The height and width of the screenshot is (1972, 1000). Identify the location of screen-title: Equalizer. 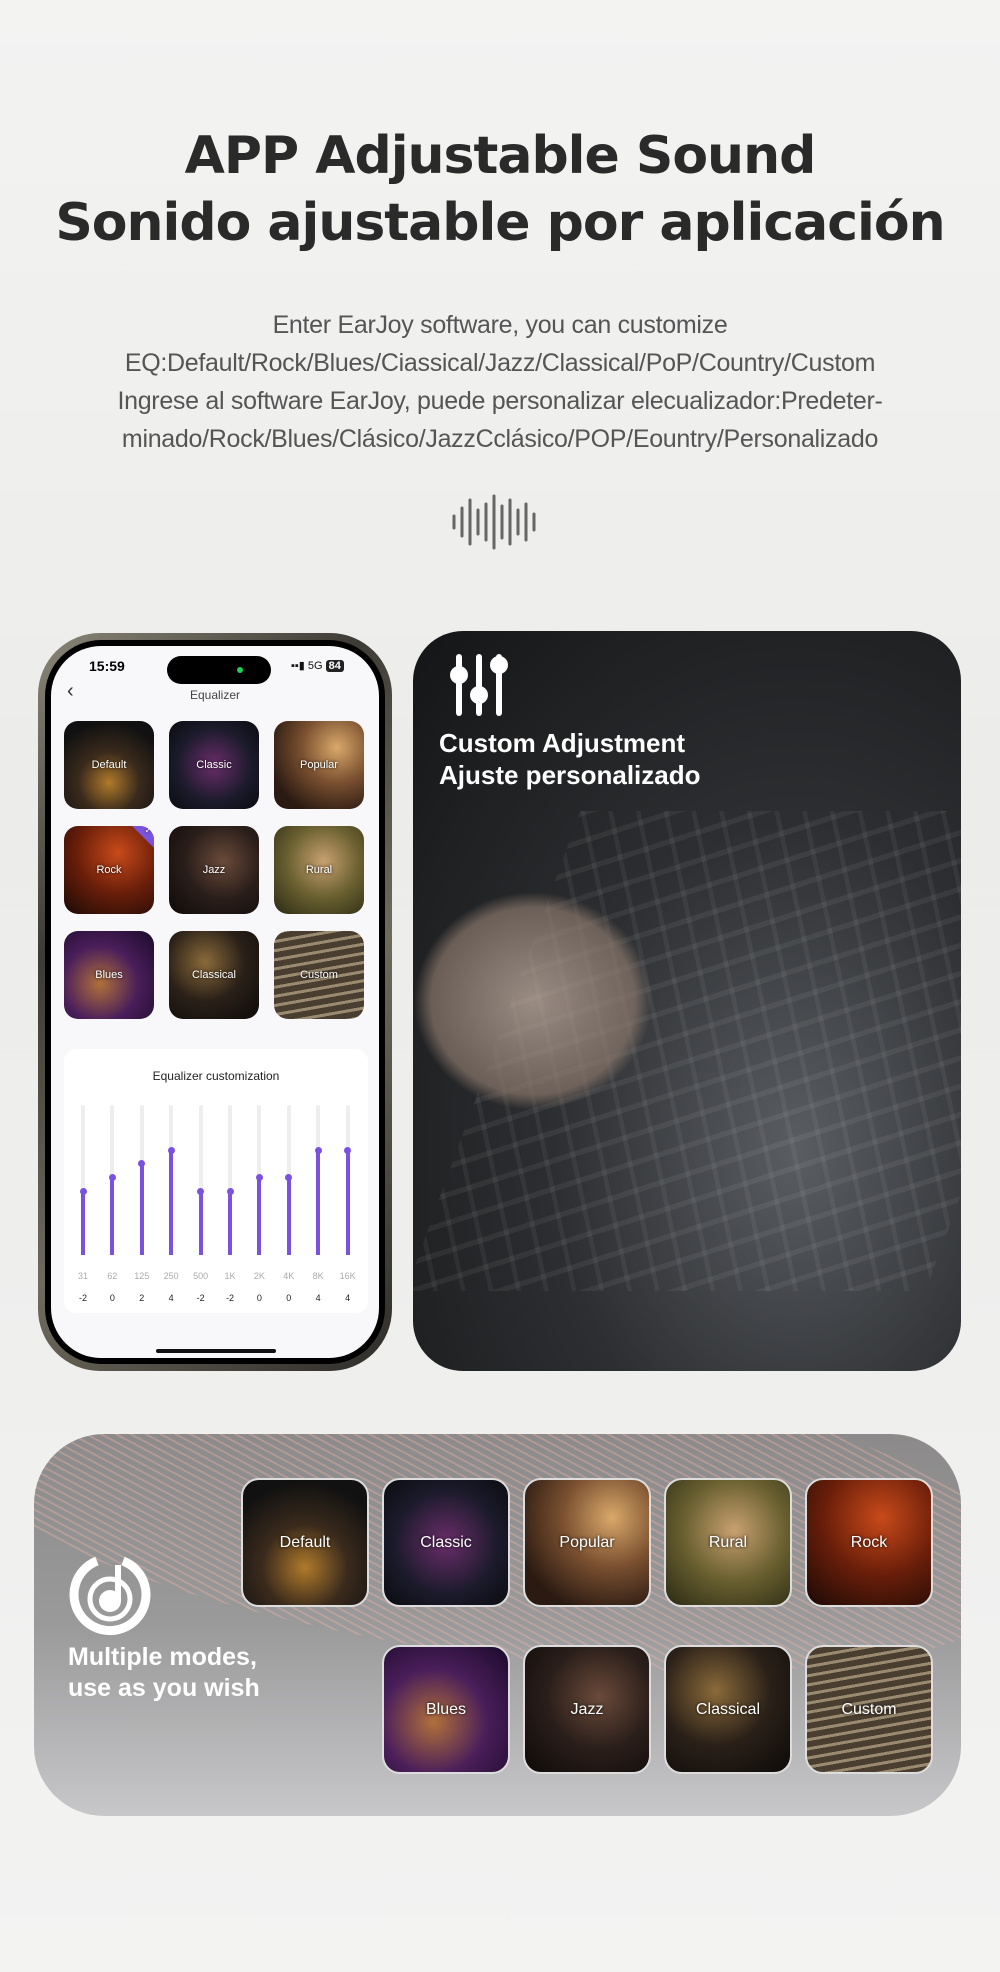
(215, 695).